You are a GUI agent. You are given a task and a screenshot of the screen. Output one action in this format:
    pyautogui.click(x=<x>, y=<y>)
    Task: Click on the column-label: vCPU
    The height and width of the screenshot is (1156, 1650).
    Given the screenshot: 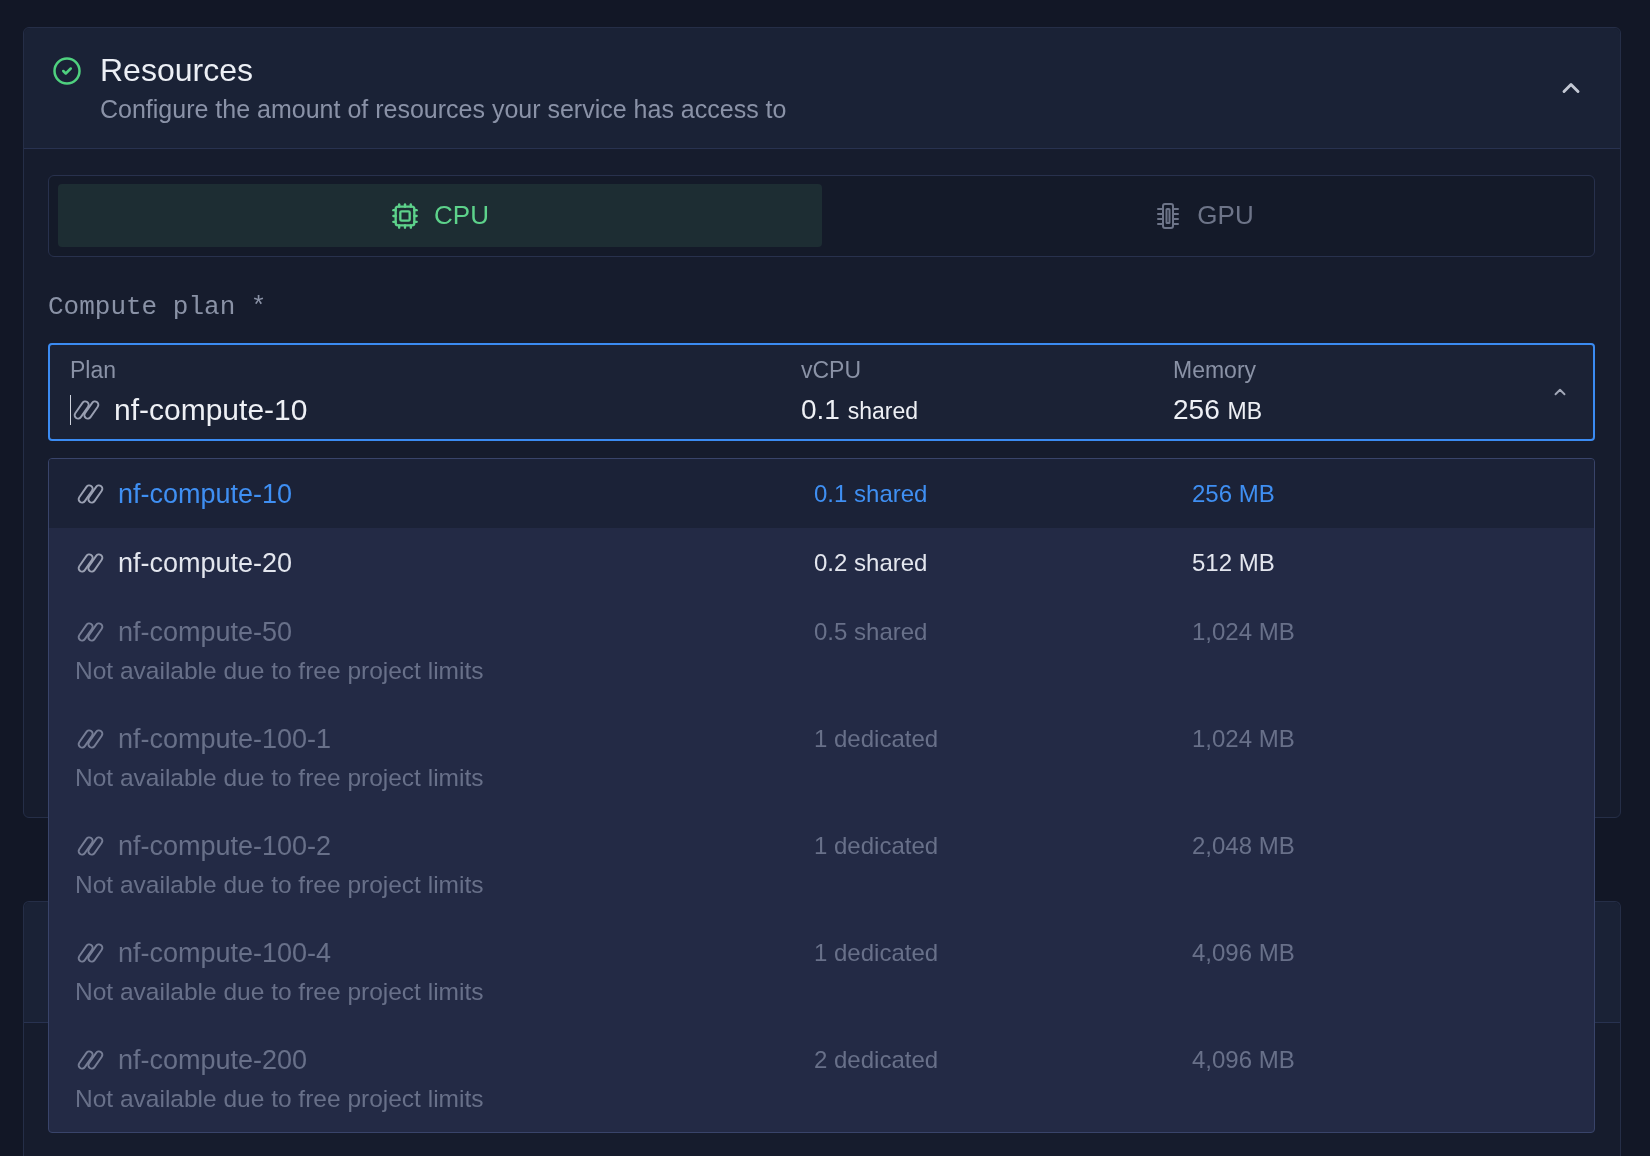 What is the action you would take?
    pyautogui.click(x=831, y=370)
    